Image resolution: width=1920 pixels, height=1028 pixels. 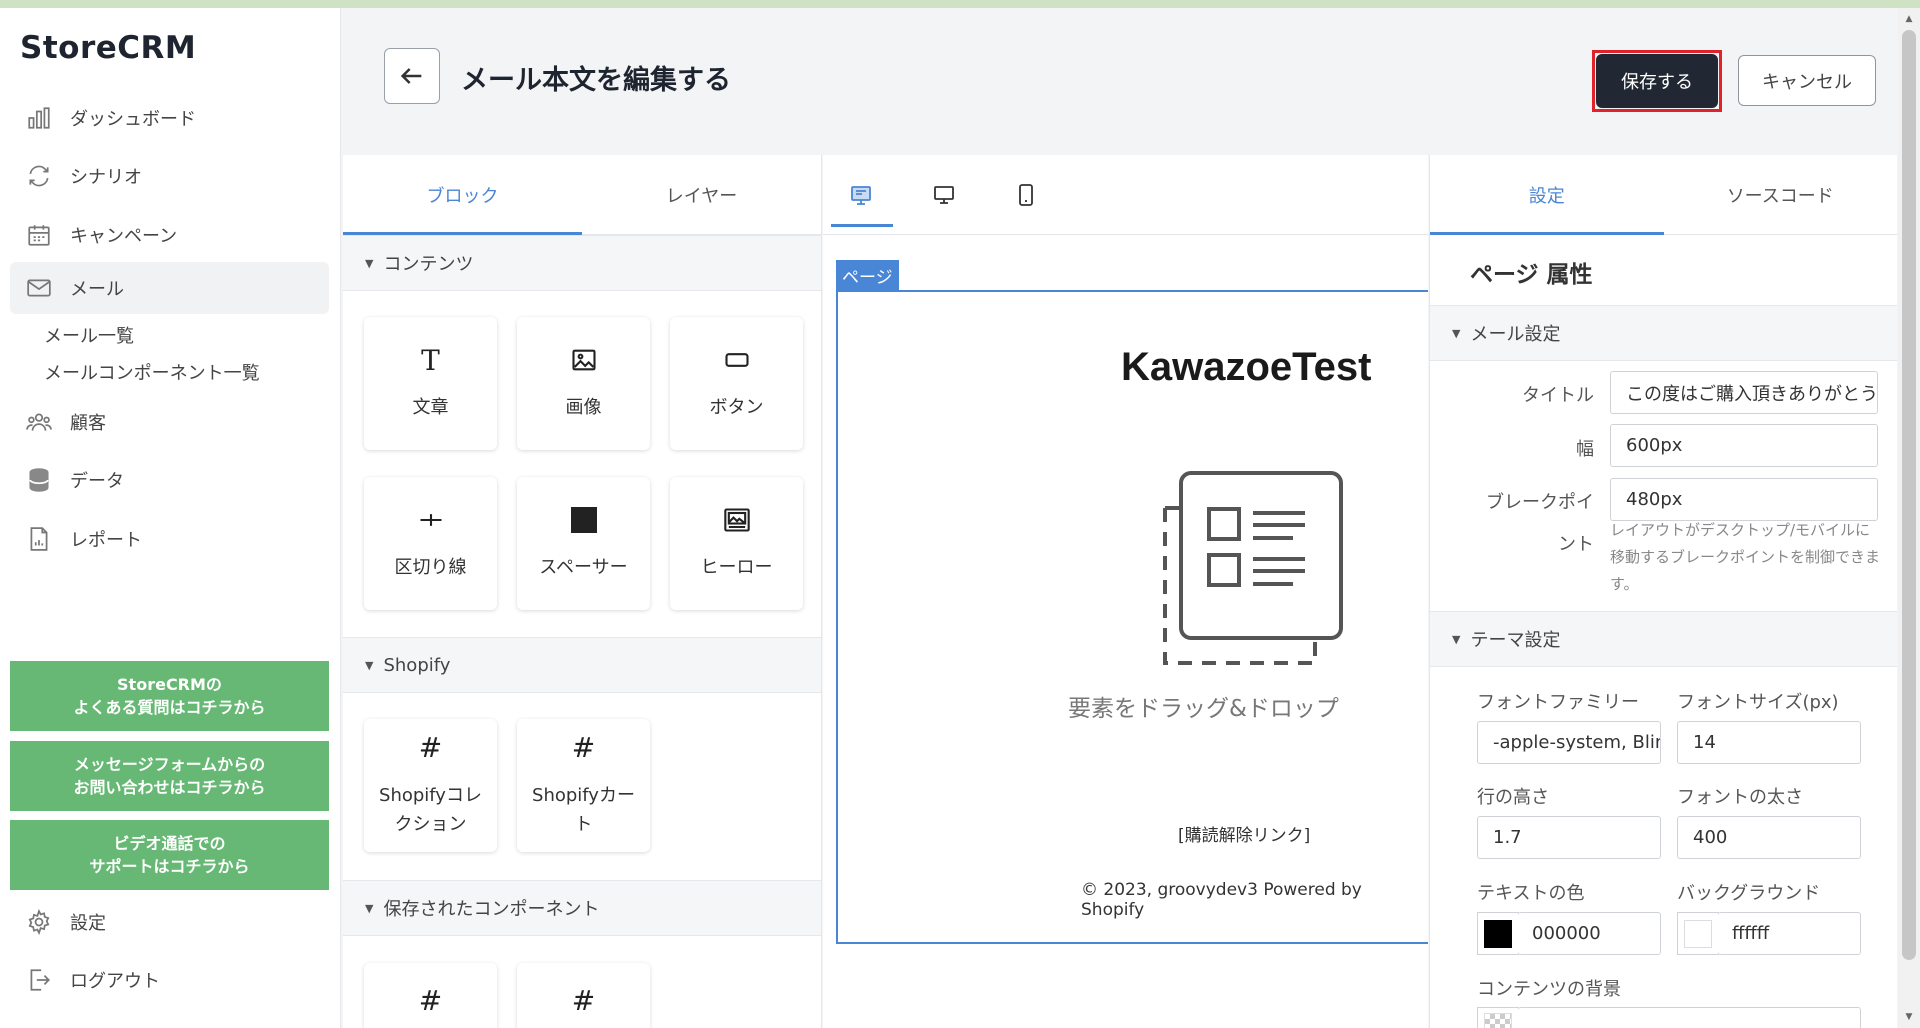 I want to click on button-icon, so click(x=737, y=360).